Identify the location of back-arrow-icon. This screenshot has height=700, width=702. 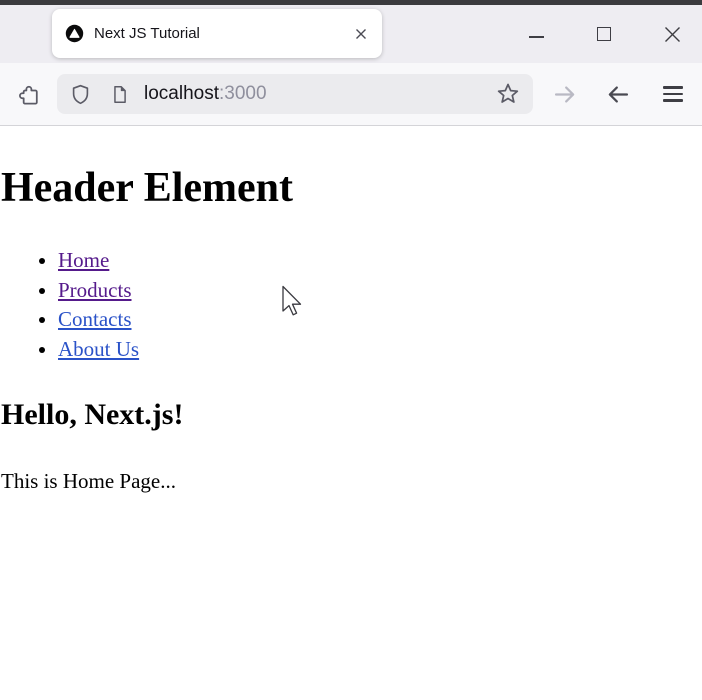
(618, 94).